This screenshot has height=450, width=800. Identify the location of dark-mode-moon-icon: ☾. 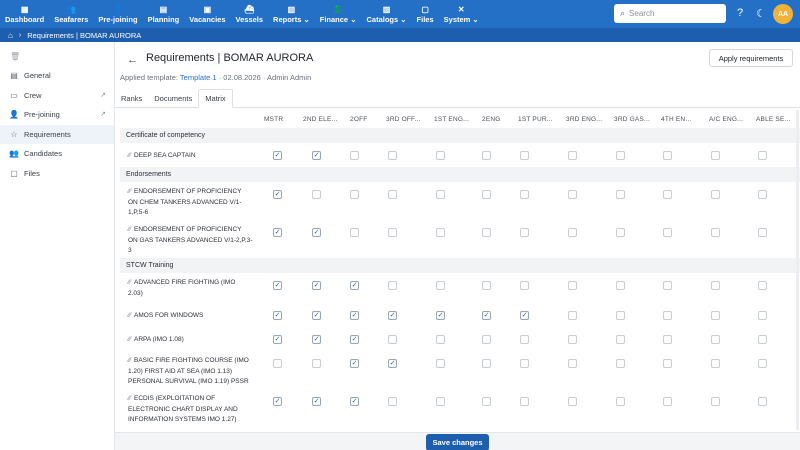
(761, 13).